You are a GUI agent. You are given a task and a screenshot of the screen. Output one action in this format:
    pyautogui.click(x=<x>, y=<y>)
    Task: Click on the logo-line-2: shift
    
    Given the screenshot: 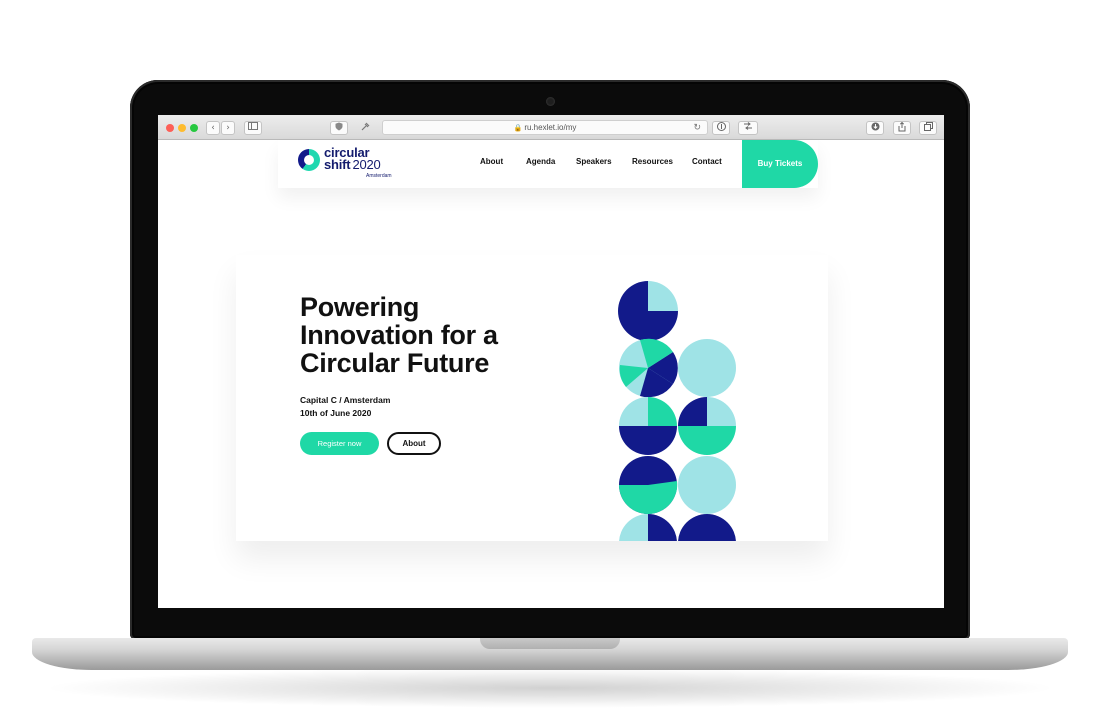 What is the action you would take?
    pyautogui.click(x=337, y=164)
    